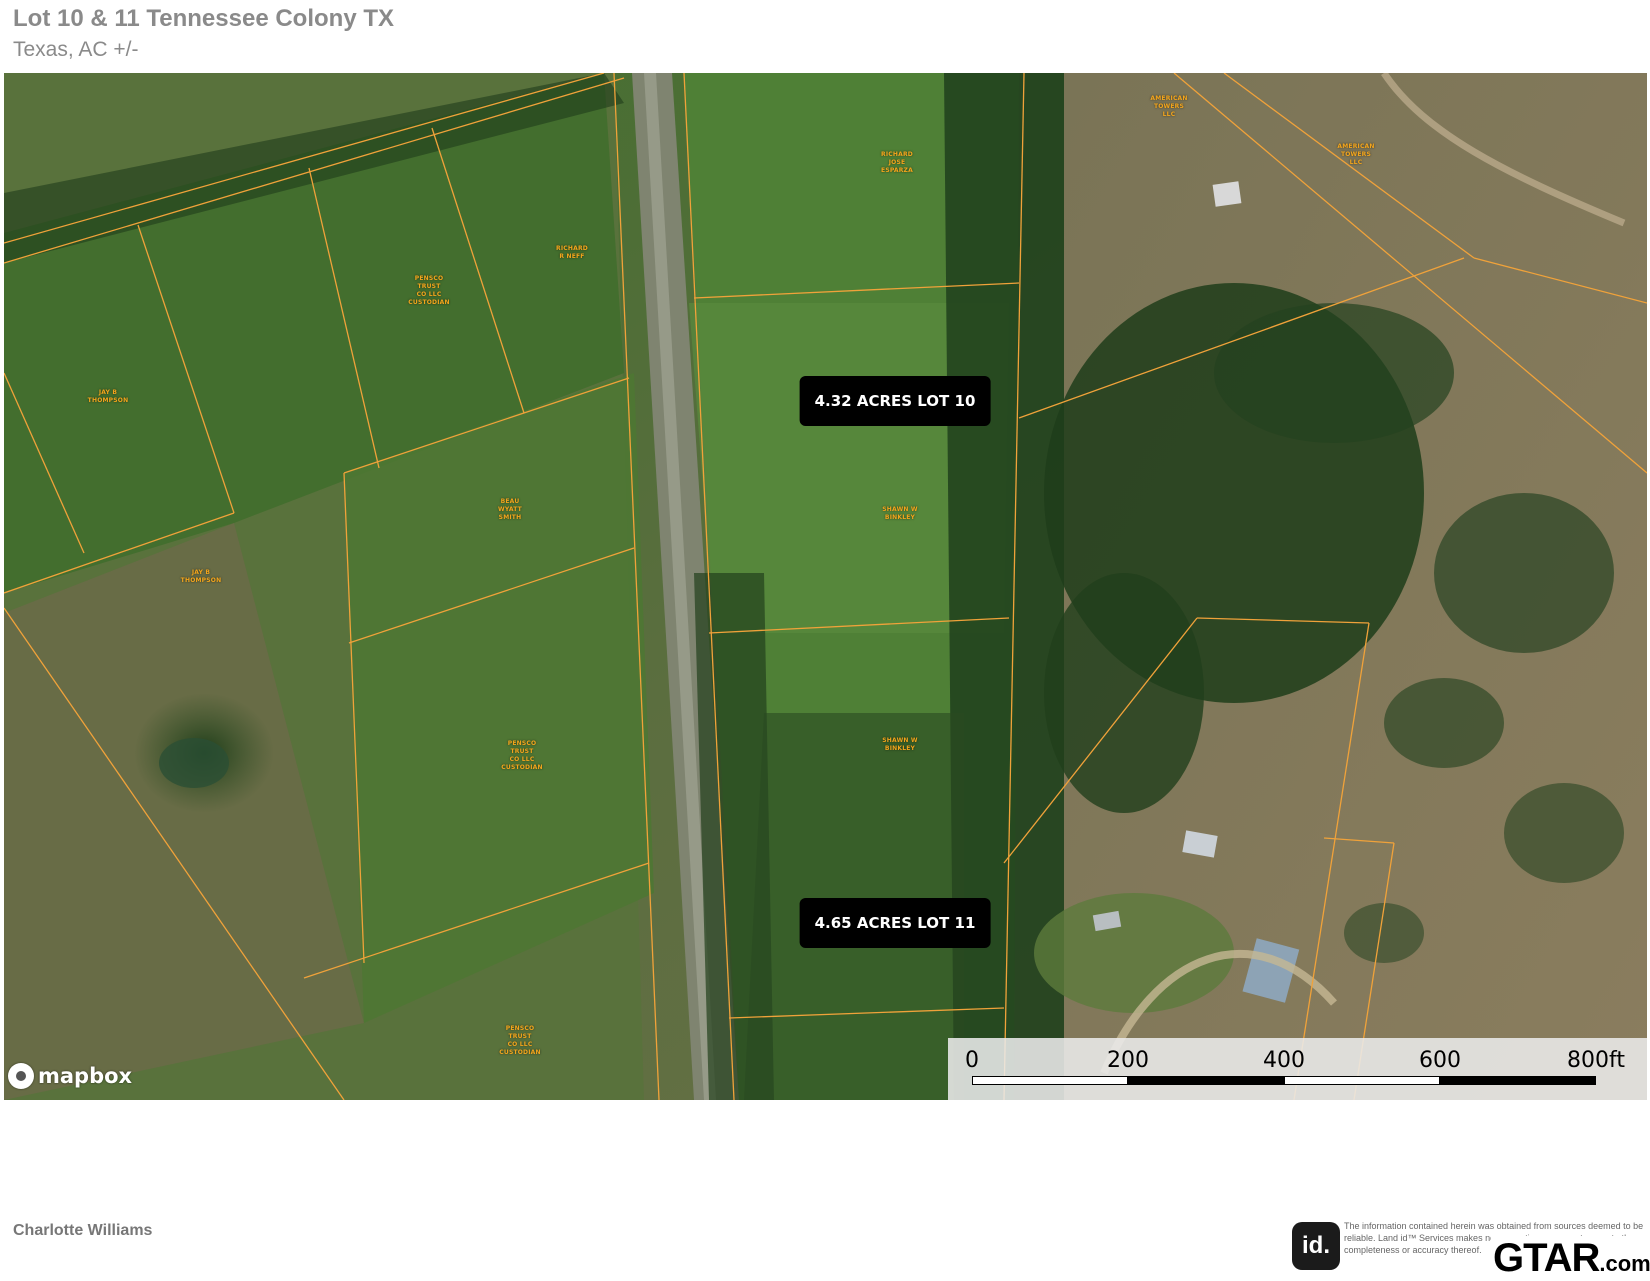  I want to click on gtar-logo-text: GTAR, so click(1546, 1258).